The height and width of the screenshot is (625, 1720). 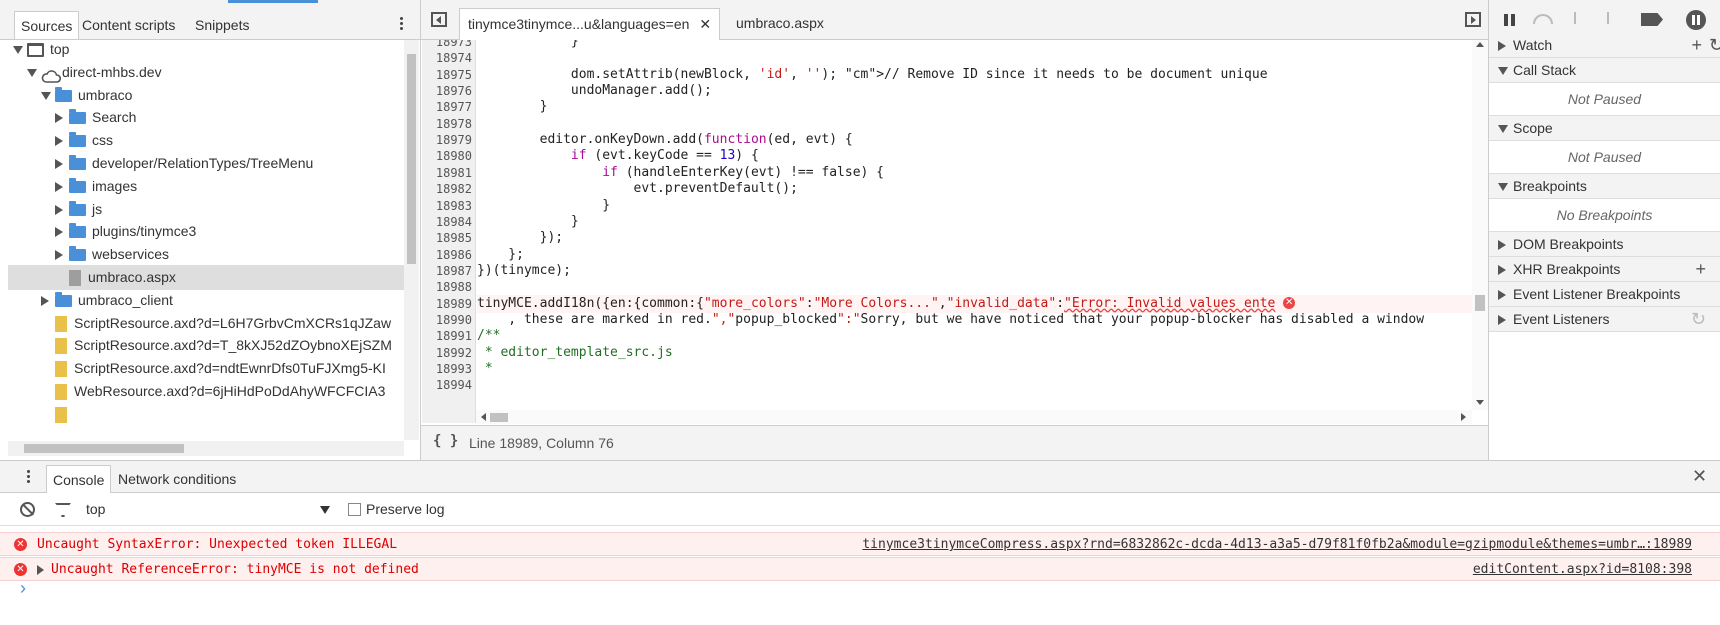 I want to click on filter-icon, so click(x=63, y=510).